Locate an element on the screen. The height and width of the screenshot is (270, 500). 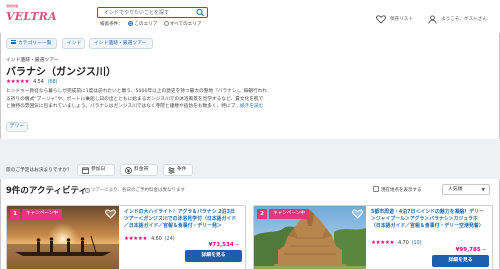
scope-this-area-radio: このエリア is located at coordinates (142, 24).